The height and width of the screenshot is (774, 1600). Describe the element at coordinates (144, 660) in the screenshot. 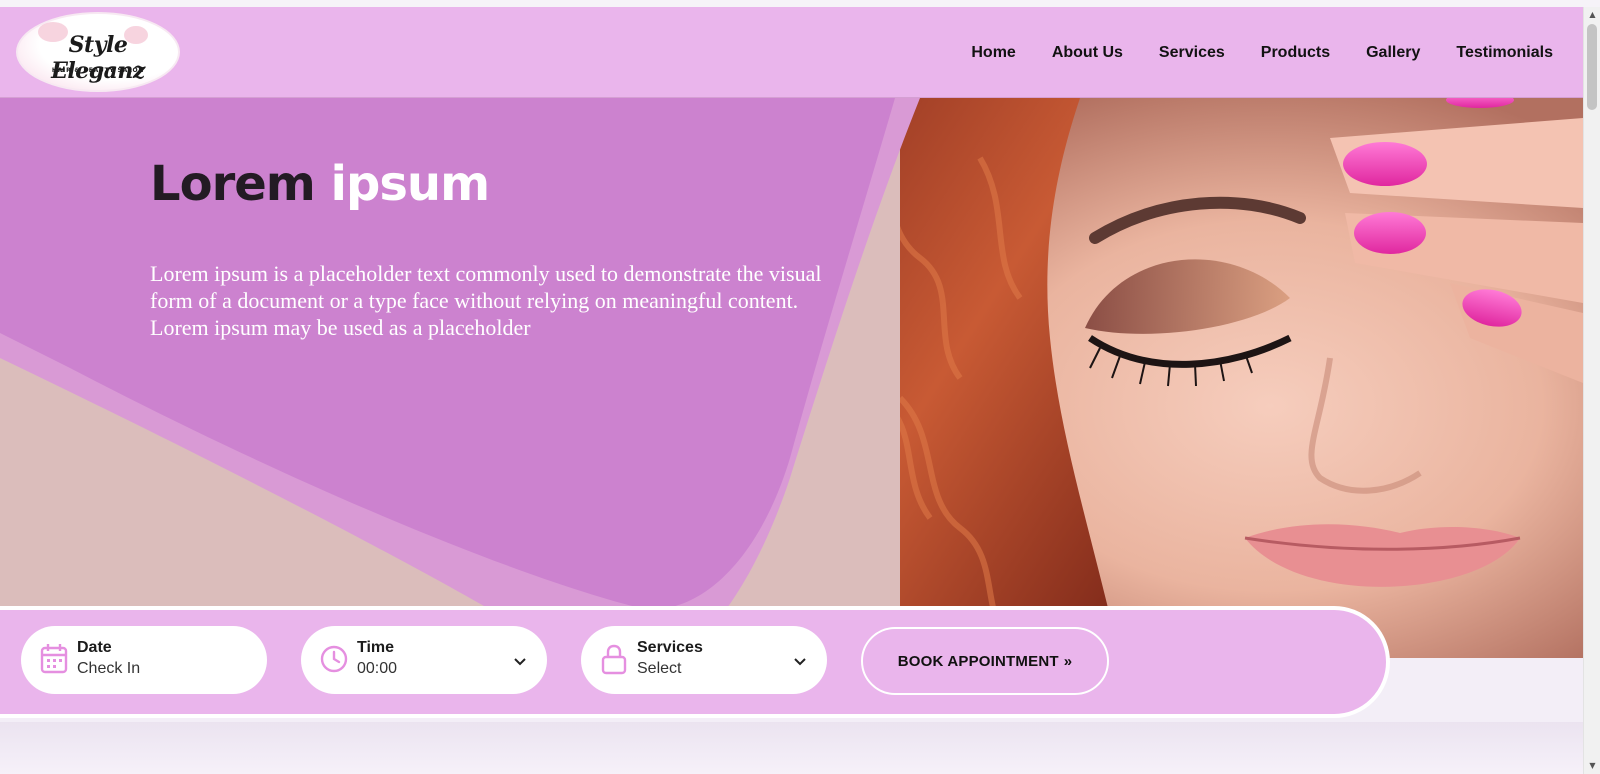

I see `date-field: Date Check In` at that location.